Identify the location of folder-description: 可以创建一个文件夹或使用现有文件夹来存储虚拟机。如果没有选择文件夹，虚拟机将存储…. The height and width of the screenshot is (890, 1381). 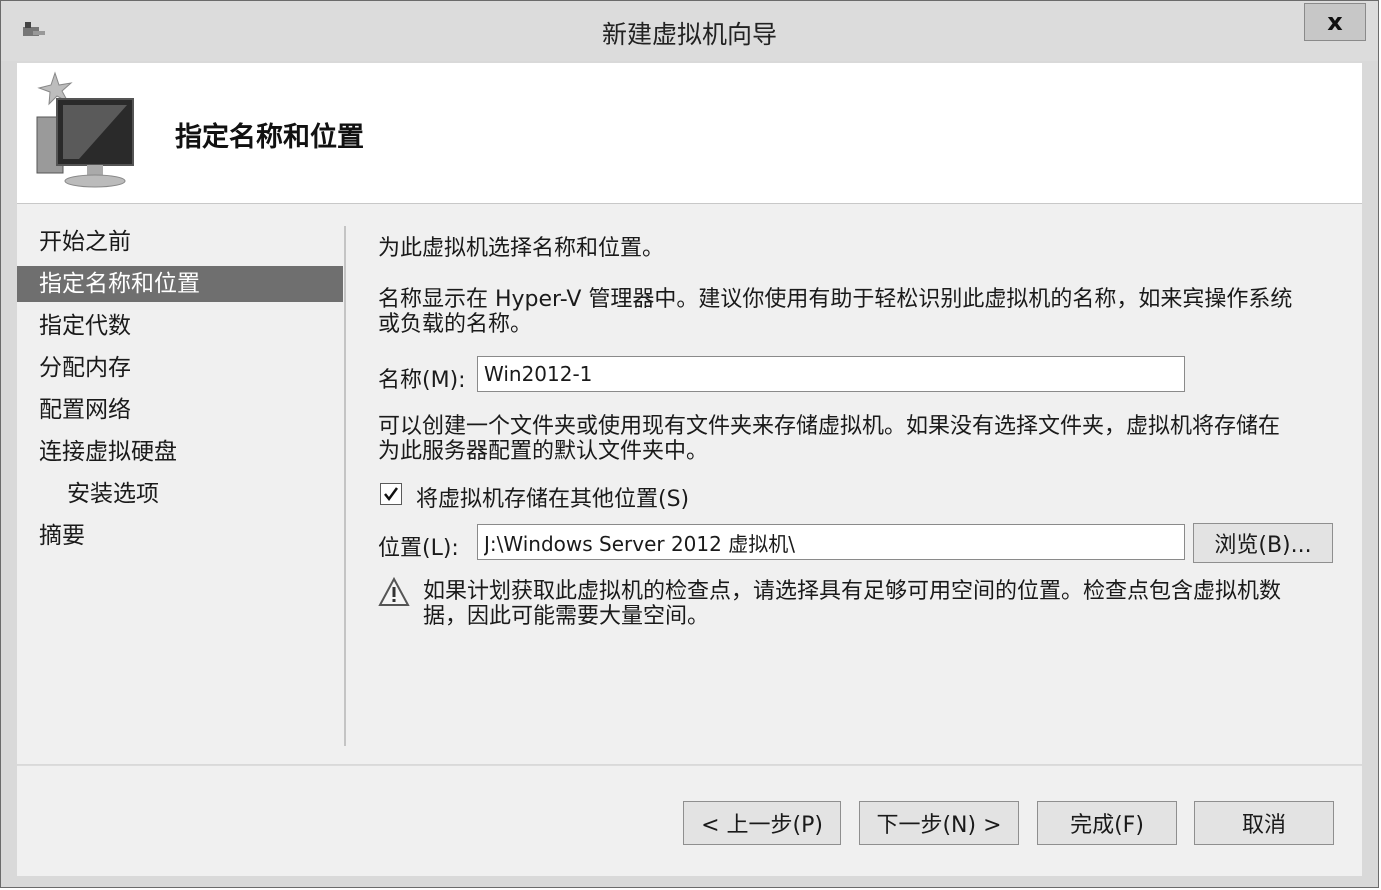
(855, 439).